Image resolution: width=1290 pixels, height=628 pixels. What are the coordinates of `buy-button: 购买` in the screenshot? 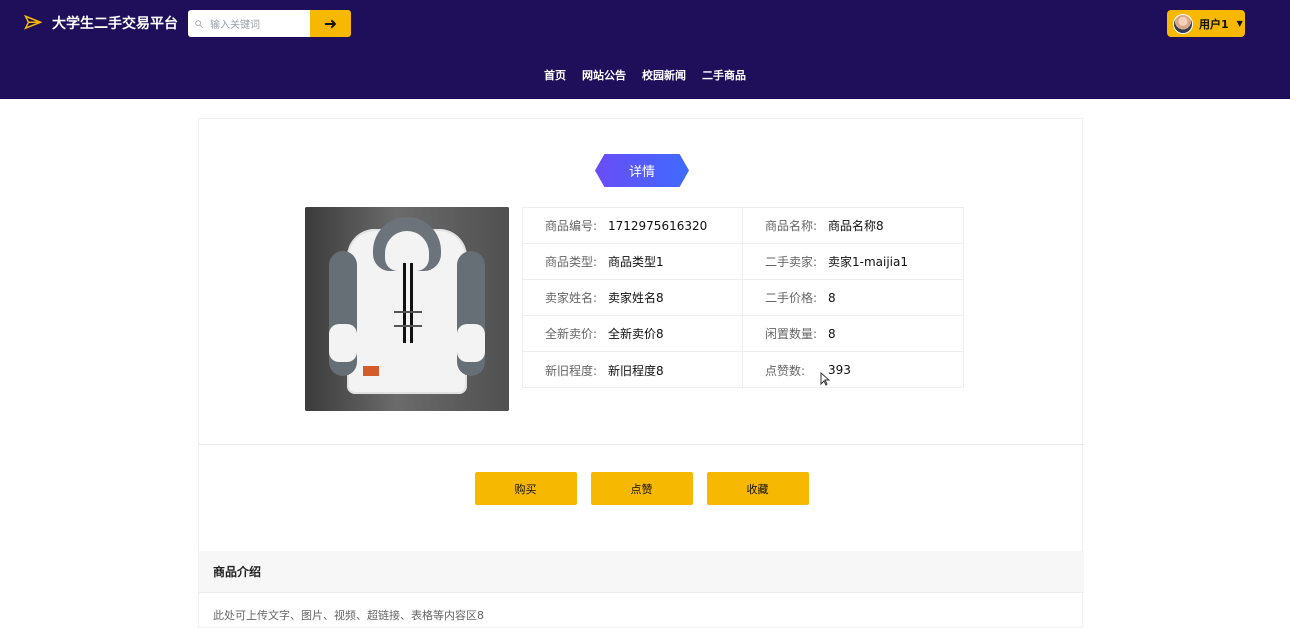 It's located at (525, 488).